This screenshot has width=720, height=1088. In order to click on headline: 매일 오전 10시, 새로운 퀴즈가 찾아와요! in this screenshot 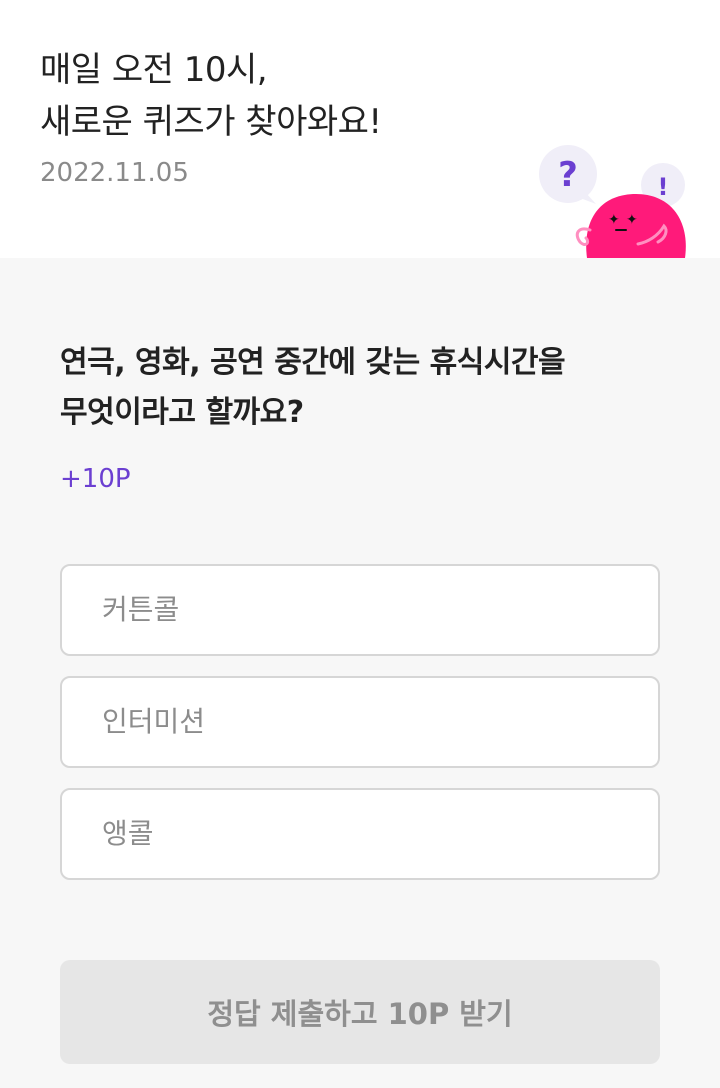, I will do `click(211, 96)`.